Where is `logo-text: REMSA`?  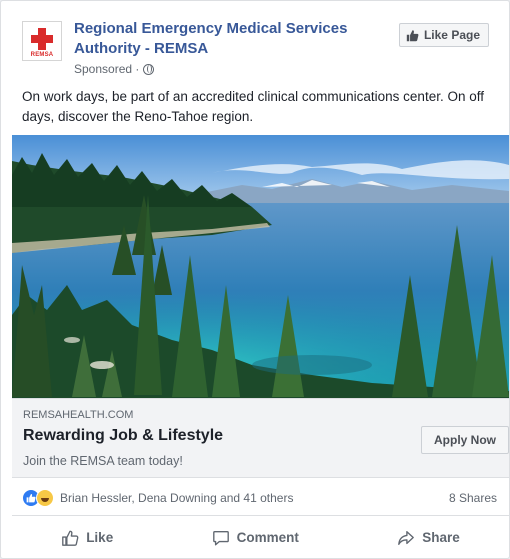
logo-text: REMSA is located at coordinates (42, 55).